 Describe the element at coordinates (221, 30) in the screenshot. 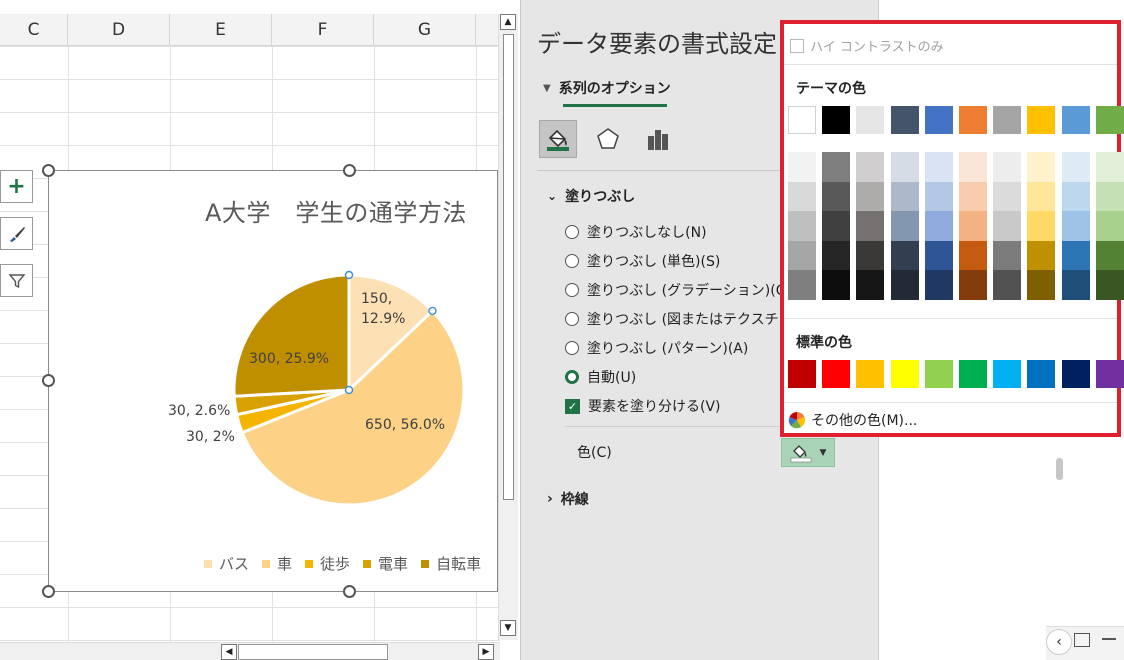

I see `column-header-e: E` at that location.